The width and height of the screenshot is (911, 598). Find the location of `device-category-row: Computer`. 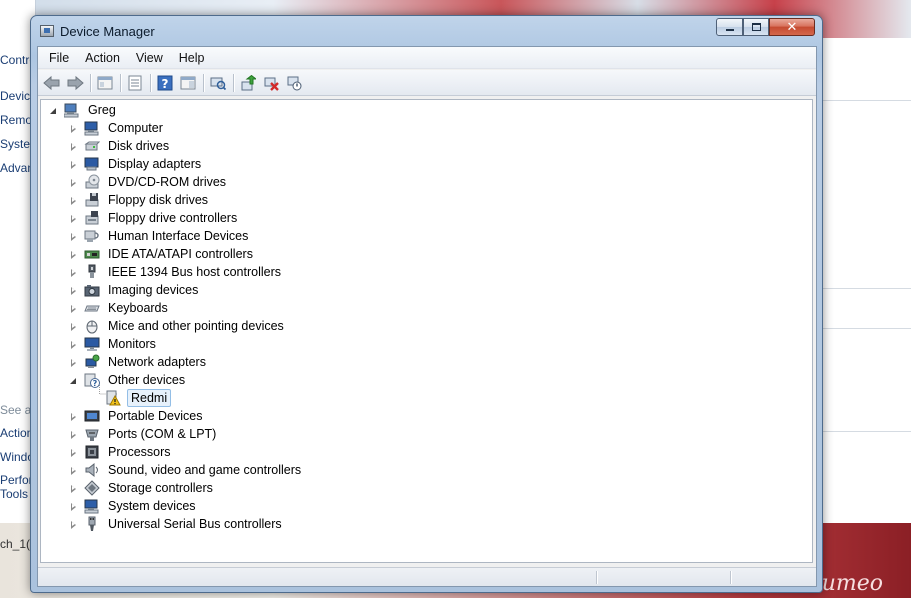

device-category-row: Computer is located at coordinates (117, 128).